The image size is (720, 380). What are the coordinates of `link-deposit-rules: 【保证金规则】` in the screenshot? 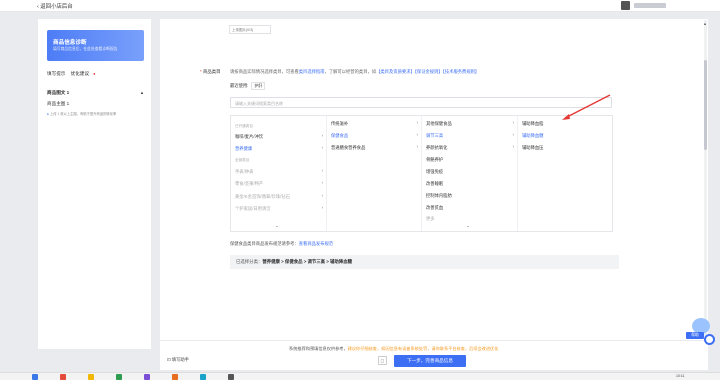 It's located at (429, 71).